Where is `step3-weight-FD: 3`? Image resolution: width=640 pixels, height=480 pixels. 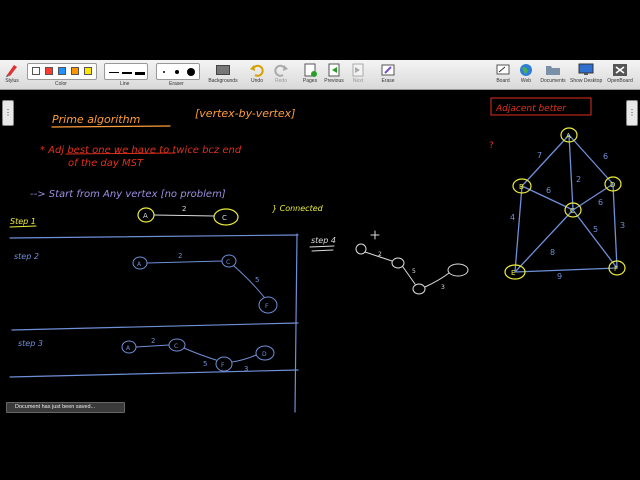 step3-weight-FD: 3 is located at coordinates (246, 369).